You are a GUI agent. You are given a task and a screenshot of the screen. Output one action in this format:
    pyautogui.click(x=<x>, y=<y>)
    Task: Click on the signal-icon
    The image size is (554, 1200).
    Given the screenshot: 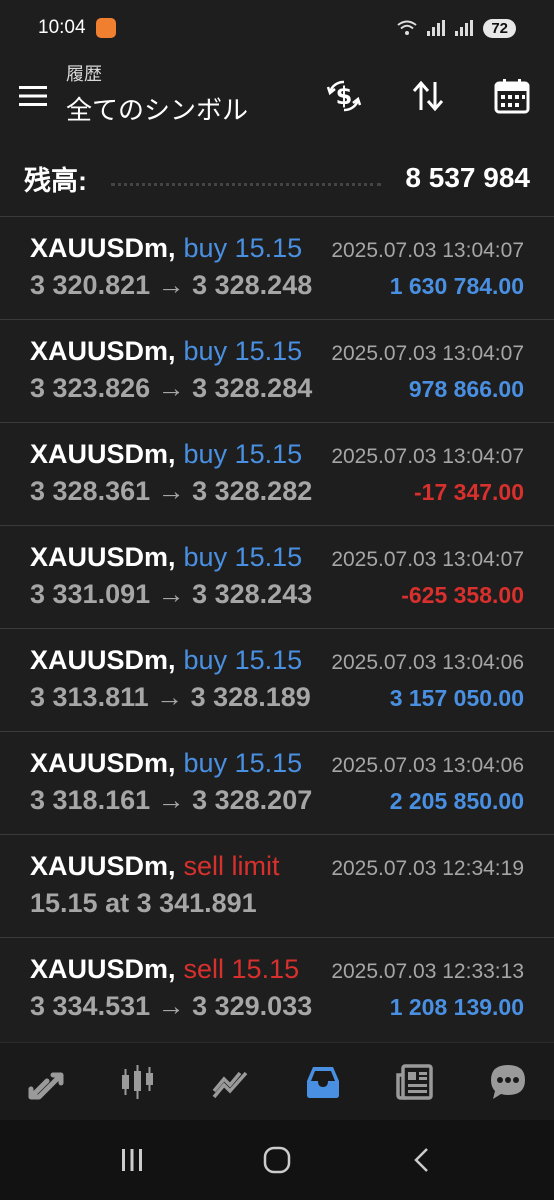 What is the action you would take?
    pyautogui.click(x=436, y=28)
    